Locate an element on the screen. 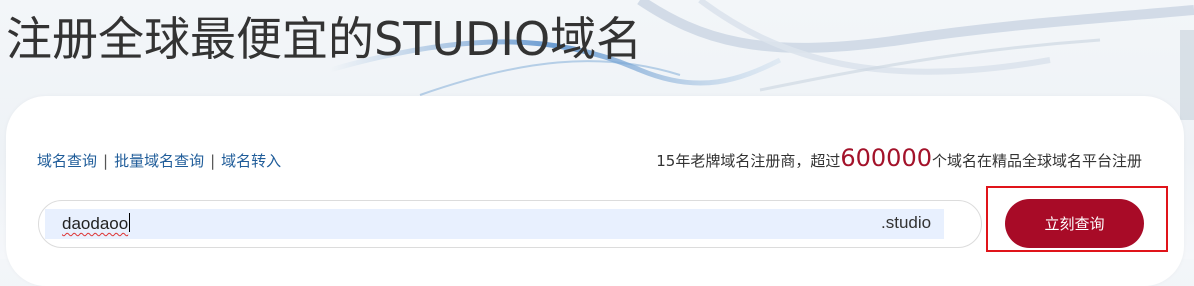 The image size is (1194, 286). search-mode-nav: 域名查询 | 批量域名查询 | 域名转入 is located at coordinates (159, 160).